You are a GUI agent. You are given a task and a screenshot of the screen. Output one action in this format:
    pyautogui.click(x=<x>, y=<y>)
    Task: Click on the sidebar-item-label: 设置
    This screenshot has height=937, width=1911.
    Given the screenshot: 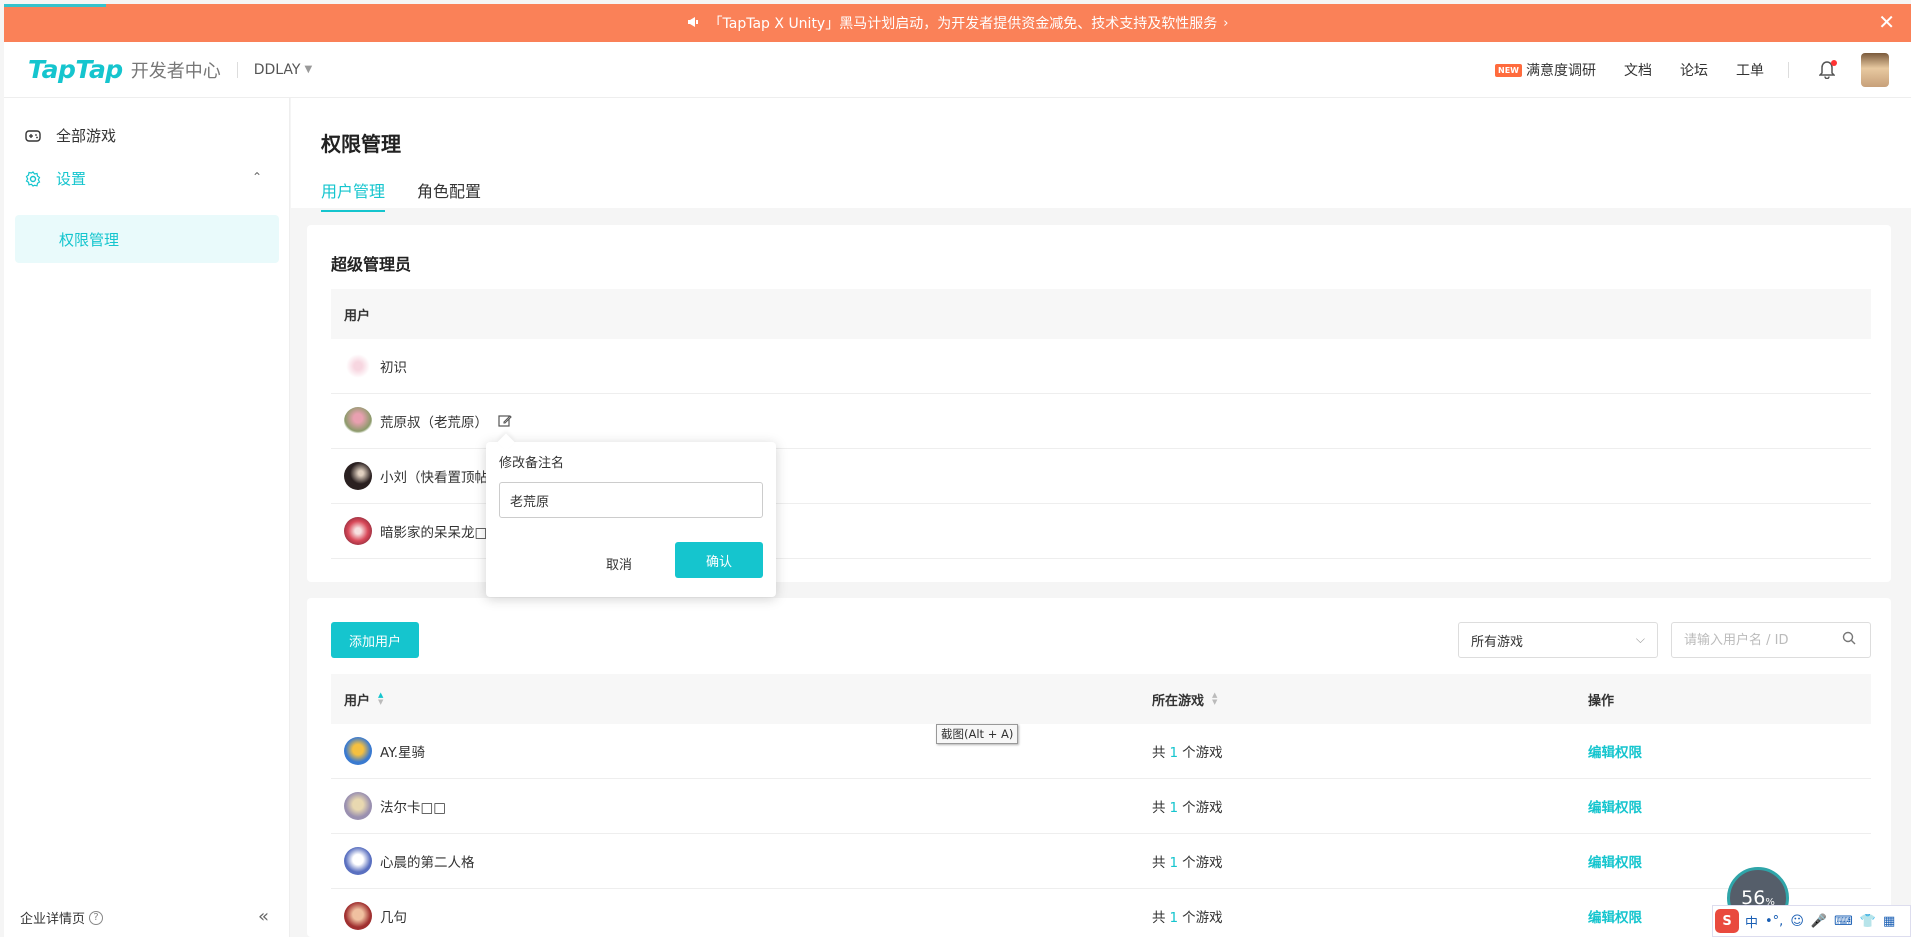 What is the action you would take?
    pyautogui.click(x=71, y=179)
    